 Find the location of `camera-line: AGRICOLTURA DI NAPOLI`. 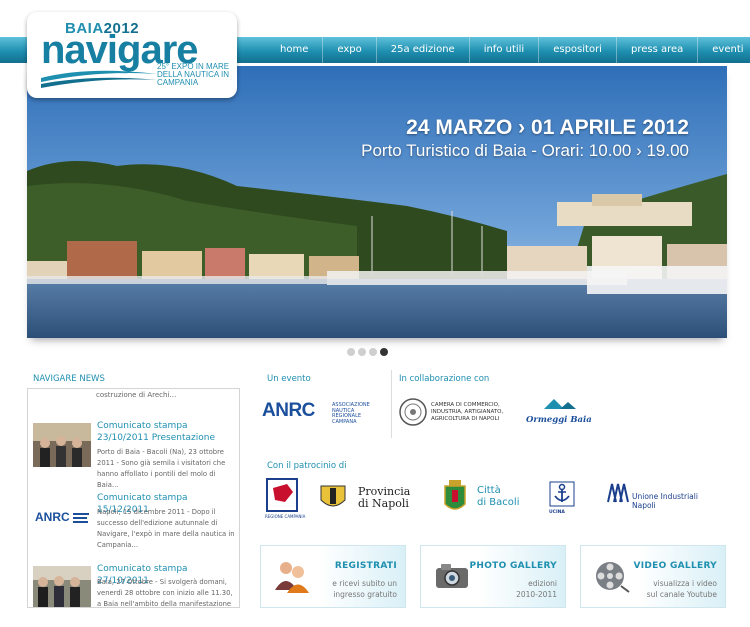

camera-line: AGRICOLTURA DI NAPOLI is located at coordinates (465, 419).